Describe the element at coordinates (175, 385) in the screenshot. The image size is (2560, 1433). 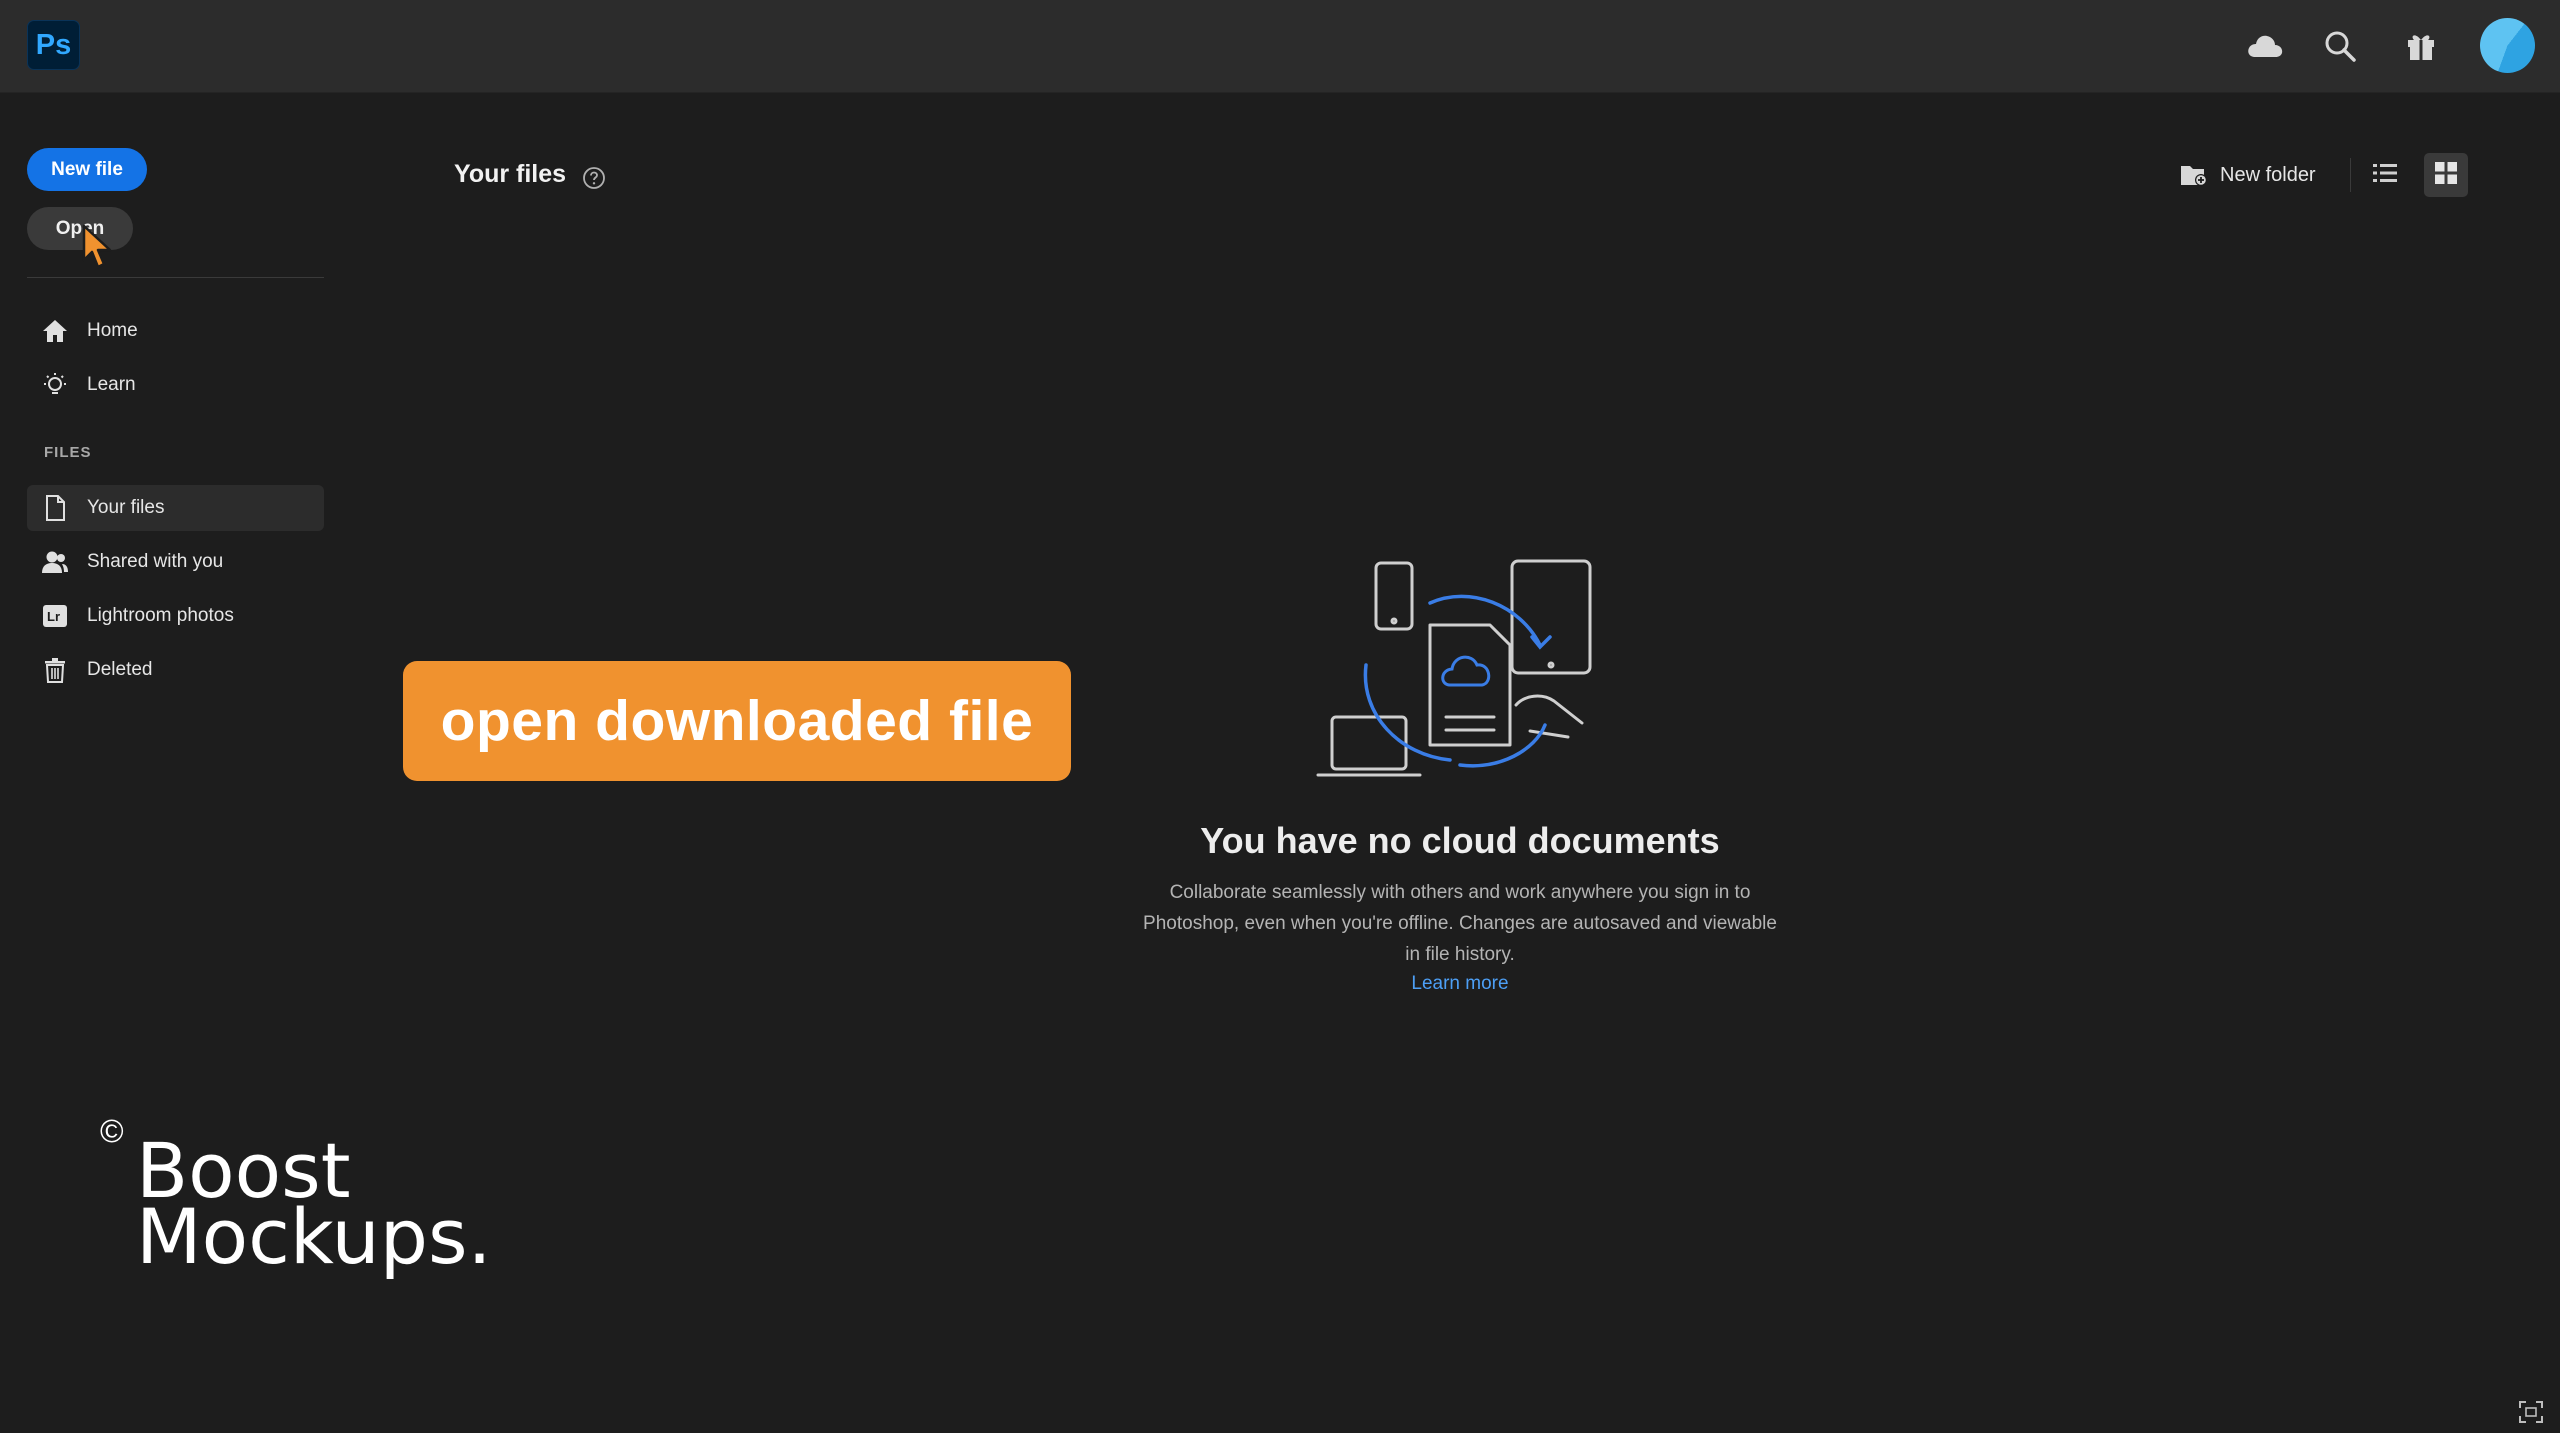
I see `sidebar-item-learn: Learn` at that location.